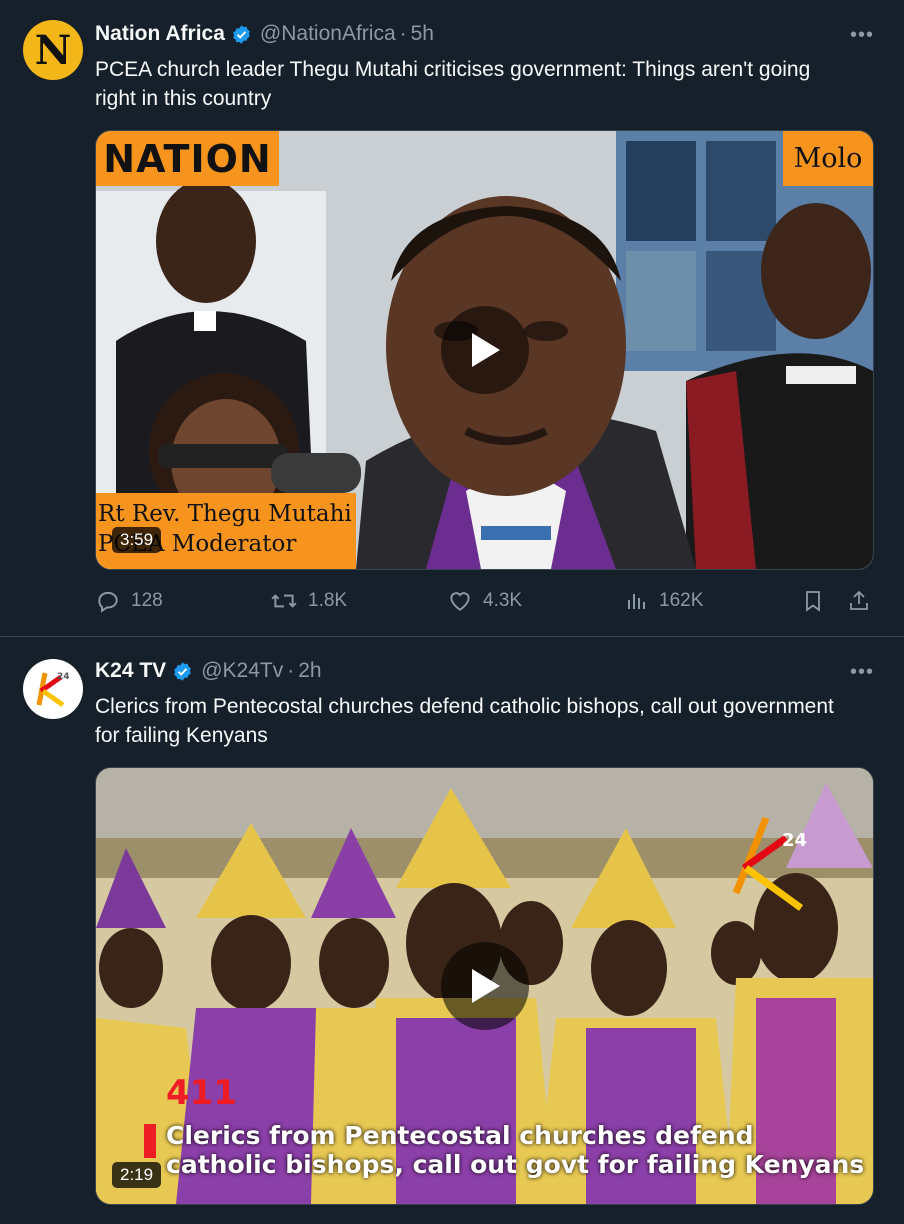 Image resolution: width=904 pixels, height=1224 pixels. Describe the element at coordinates (242, 671) in the screenshot. I see `author-handle: @K24Tv` at that location.